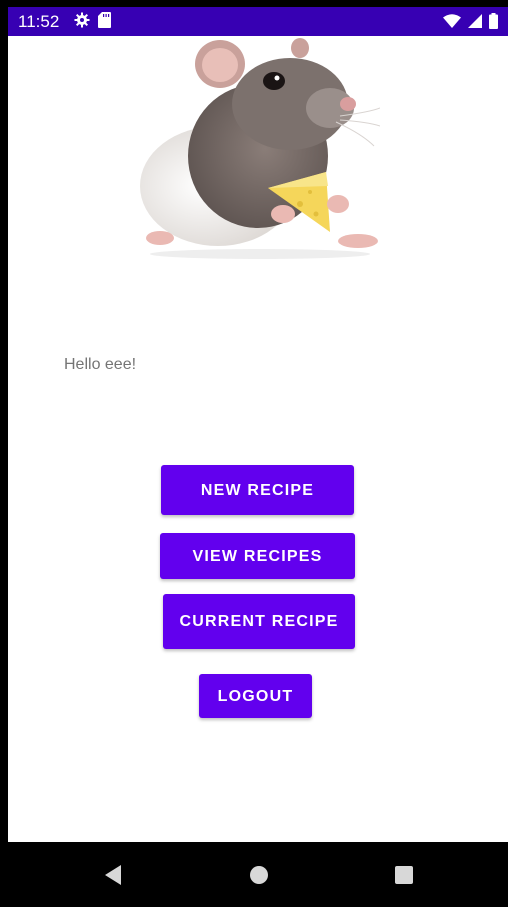  Describe the element at coordinates (404, 875) in the screenshot. I see `recents-square-icon` at that location.